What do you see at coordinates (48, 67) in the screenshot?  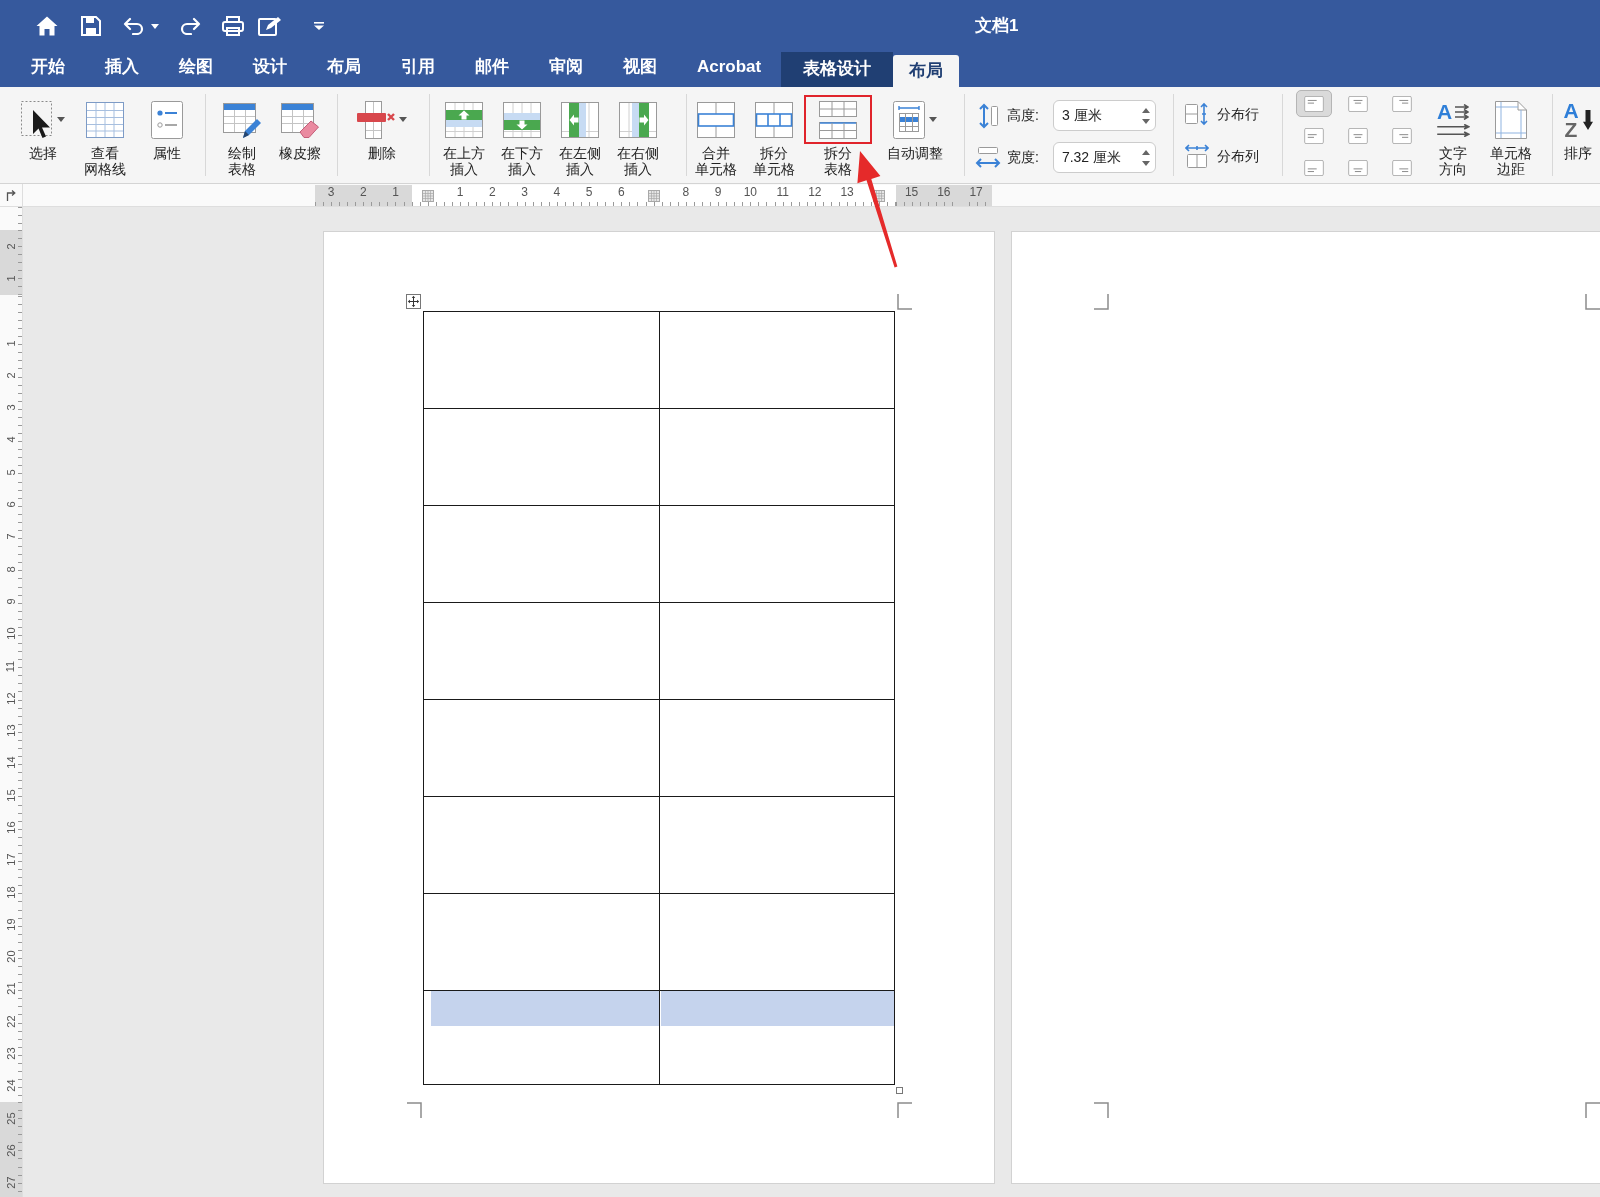 I see `ribbon-tab: 开始` at bounding box center [48, 67].